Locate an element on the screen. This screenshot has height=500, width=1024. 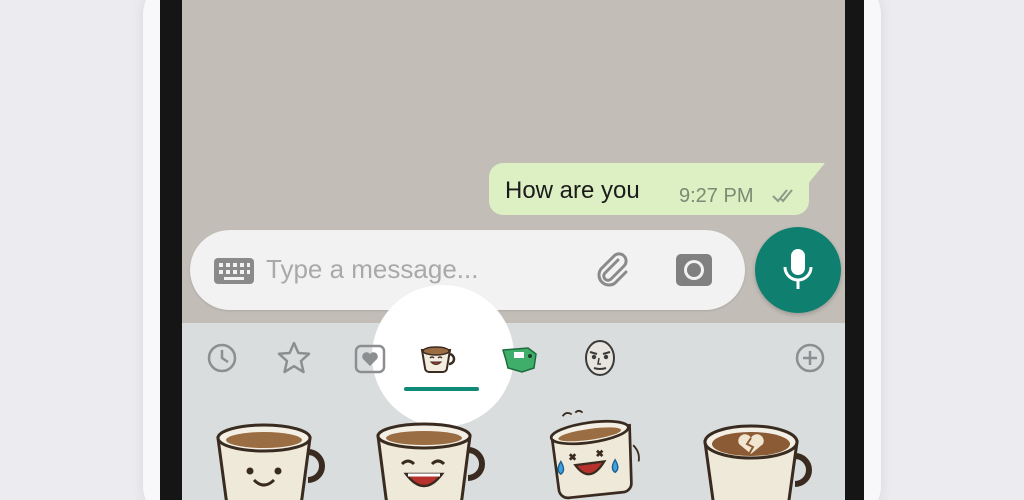
voice-message-button is located at coordinates (798, 270).